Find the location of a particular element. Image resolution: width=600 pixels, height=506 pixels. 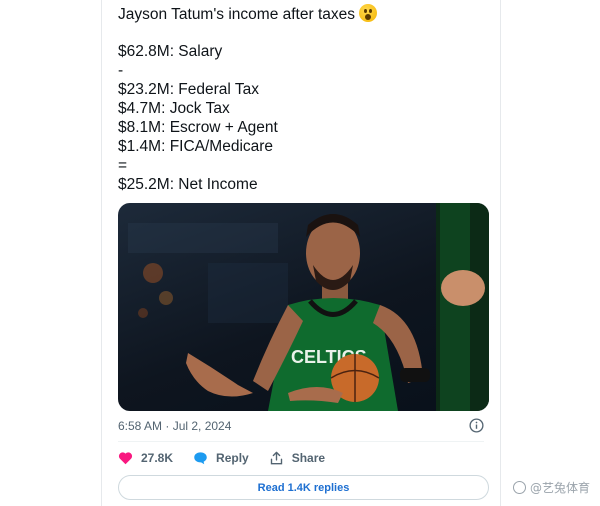

divider is located at coordinates (301, 441).